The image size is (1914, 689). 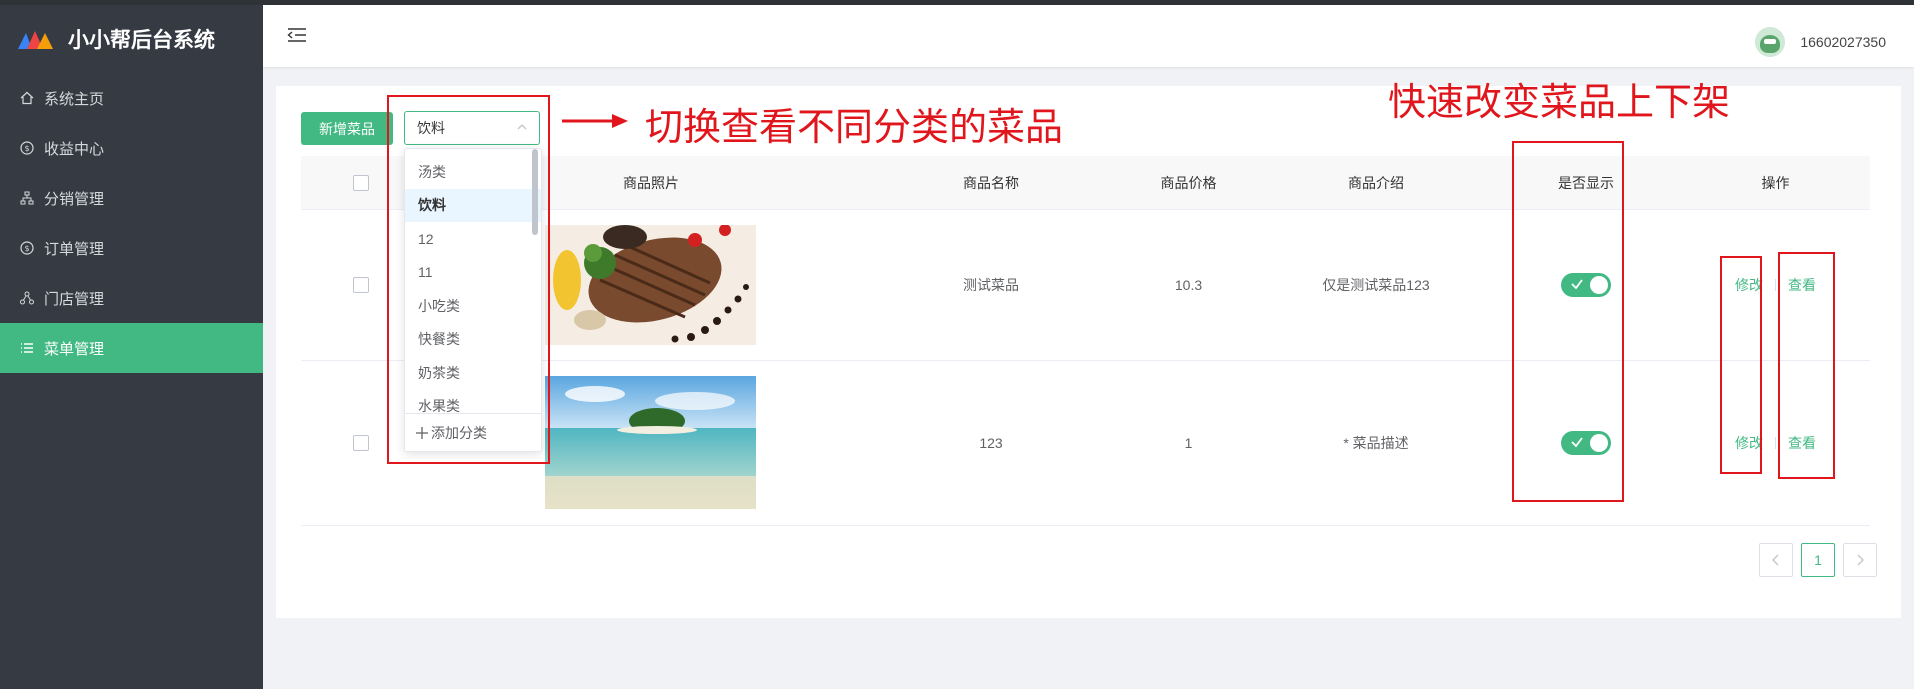 I want to click on annotation-box-view, so click(x=1806, y=365).